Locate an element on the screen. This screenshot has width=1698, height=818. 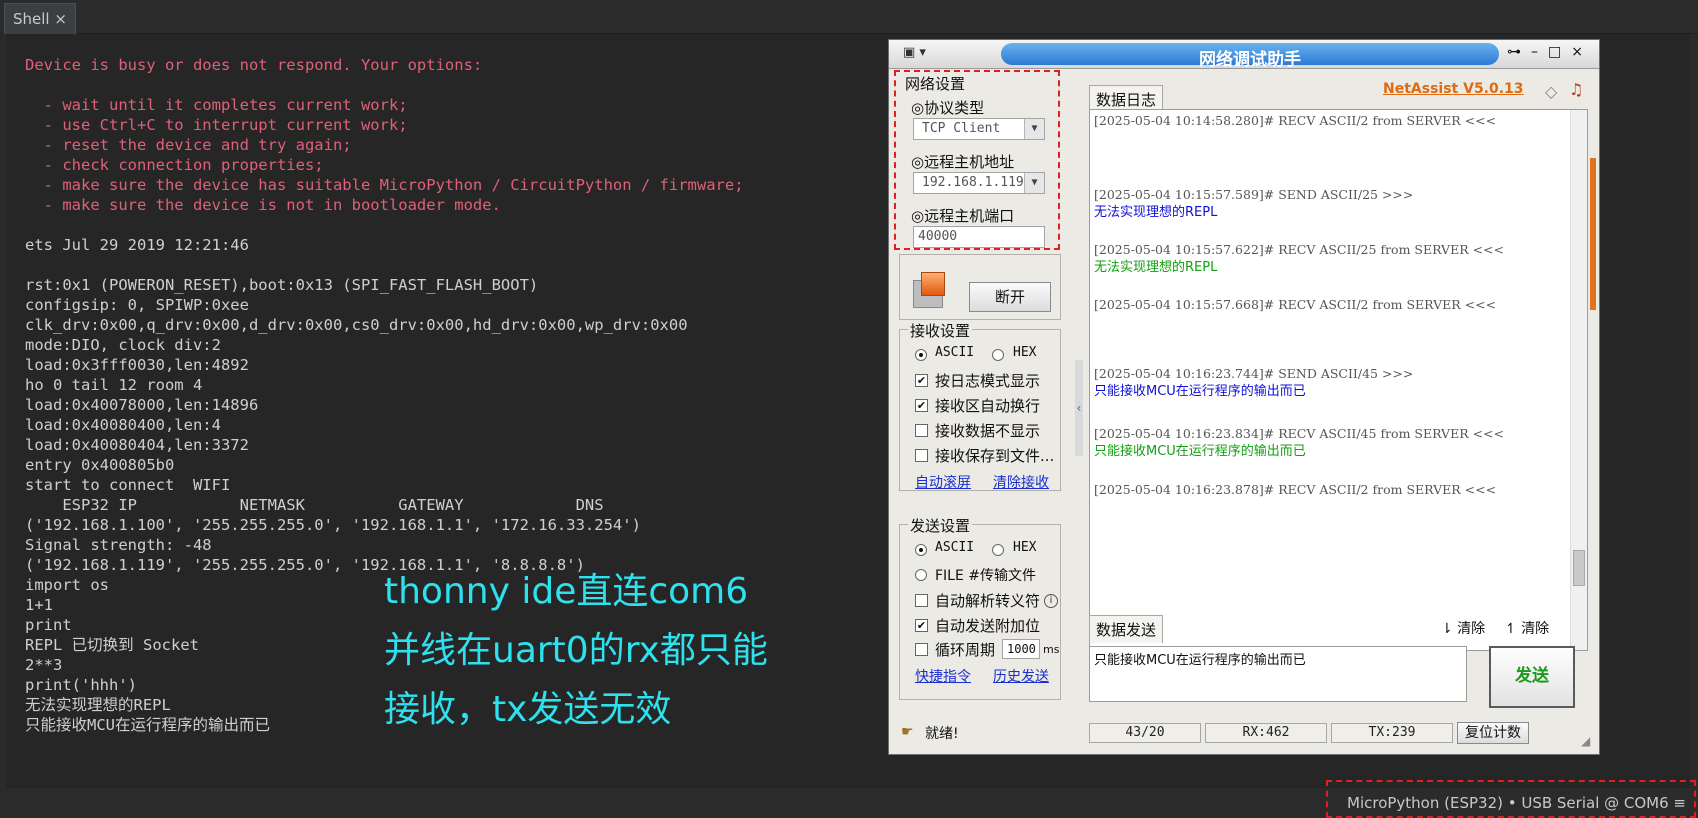
send-textarea: 只能接收MCU在运行程序的输出而已 is located at coordinates (1278, 674).